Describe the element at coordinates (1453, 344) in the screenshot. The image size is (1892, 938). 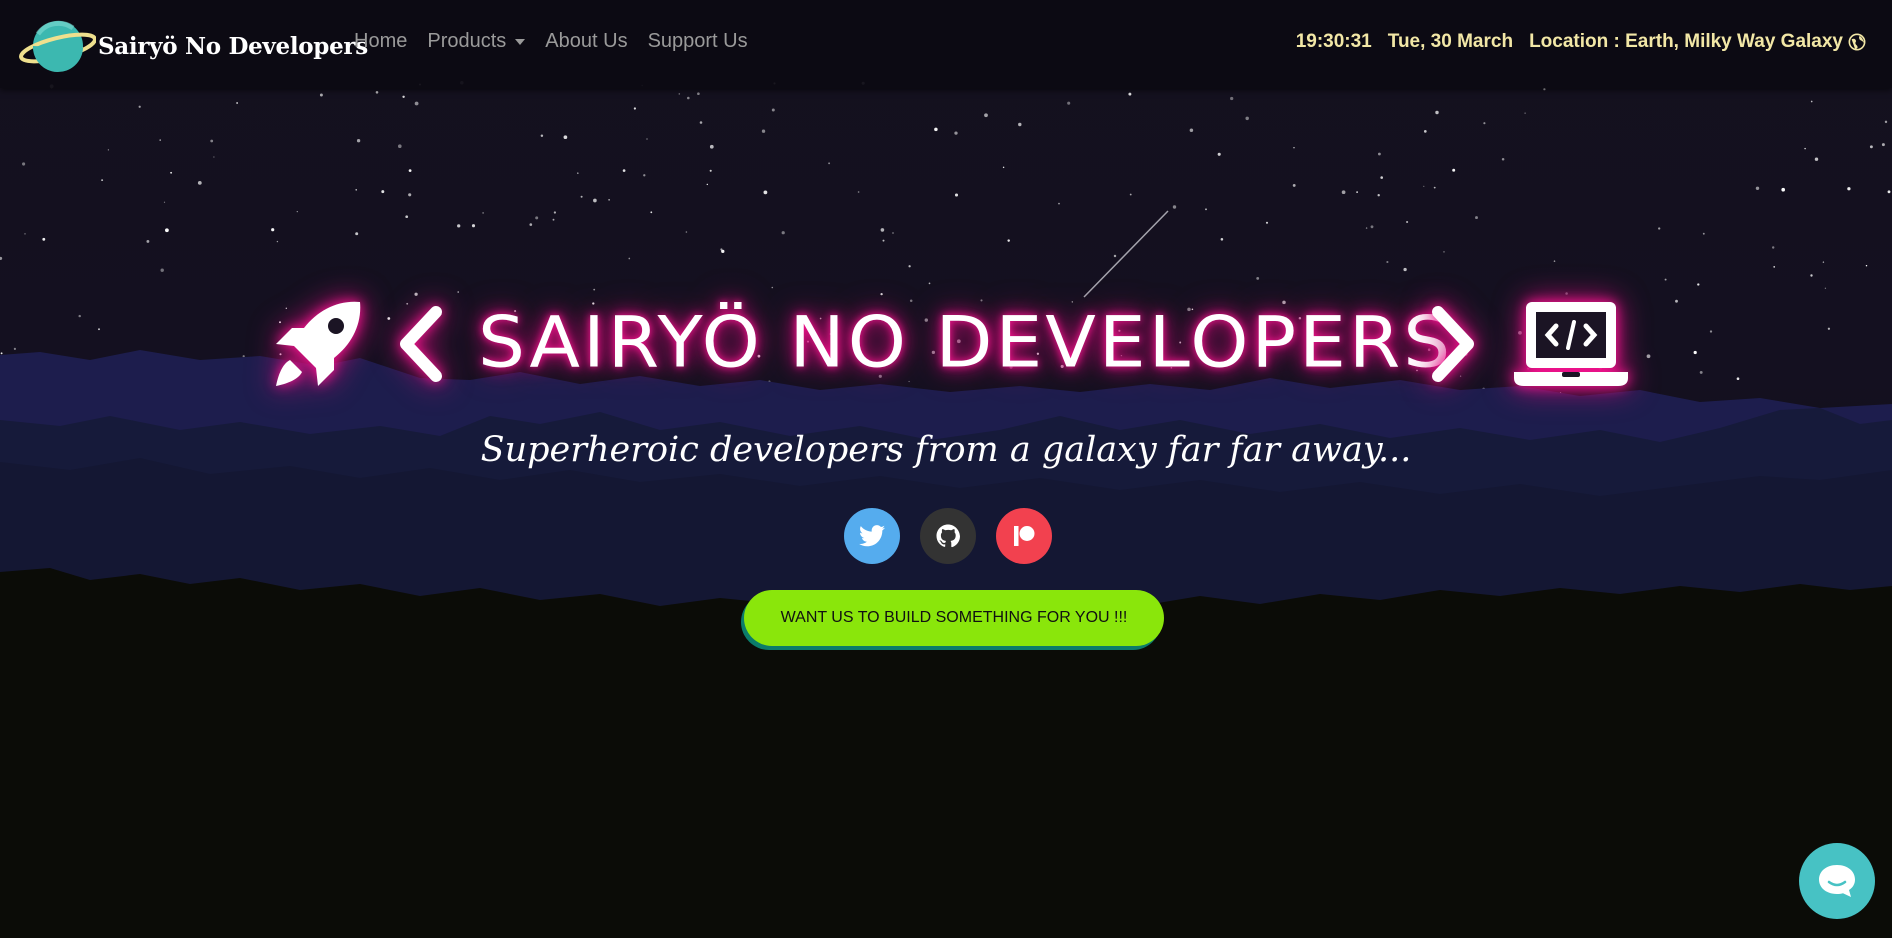
I see `chevron-right-icon` at that location.